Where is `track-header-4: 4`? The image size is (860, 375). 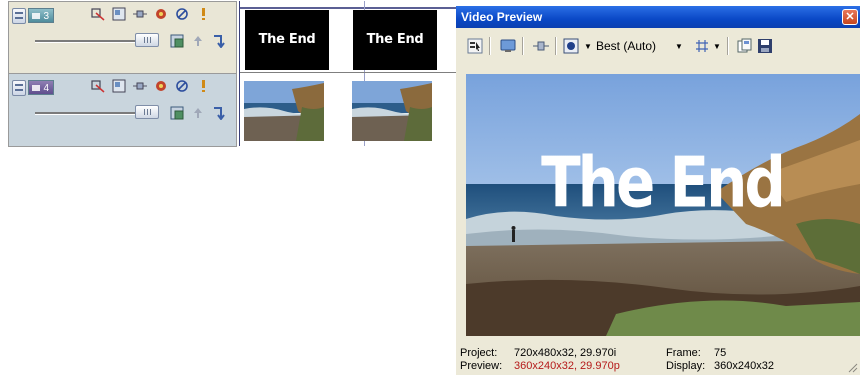
track-header-4: 4 is located at coordinates (122, 110).